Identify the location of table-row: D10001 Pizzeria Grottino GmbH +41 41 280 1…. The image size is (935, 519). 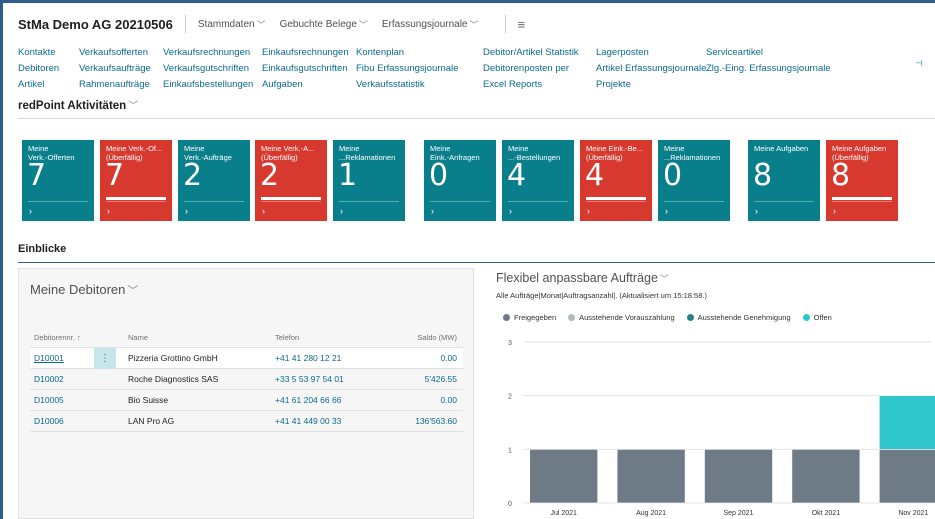
(246, 358).